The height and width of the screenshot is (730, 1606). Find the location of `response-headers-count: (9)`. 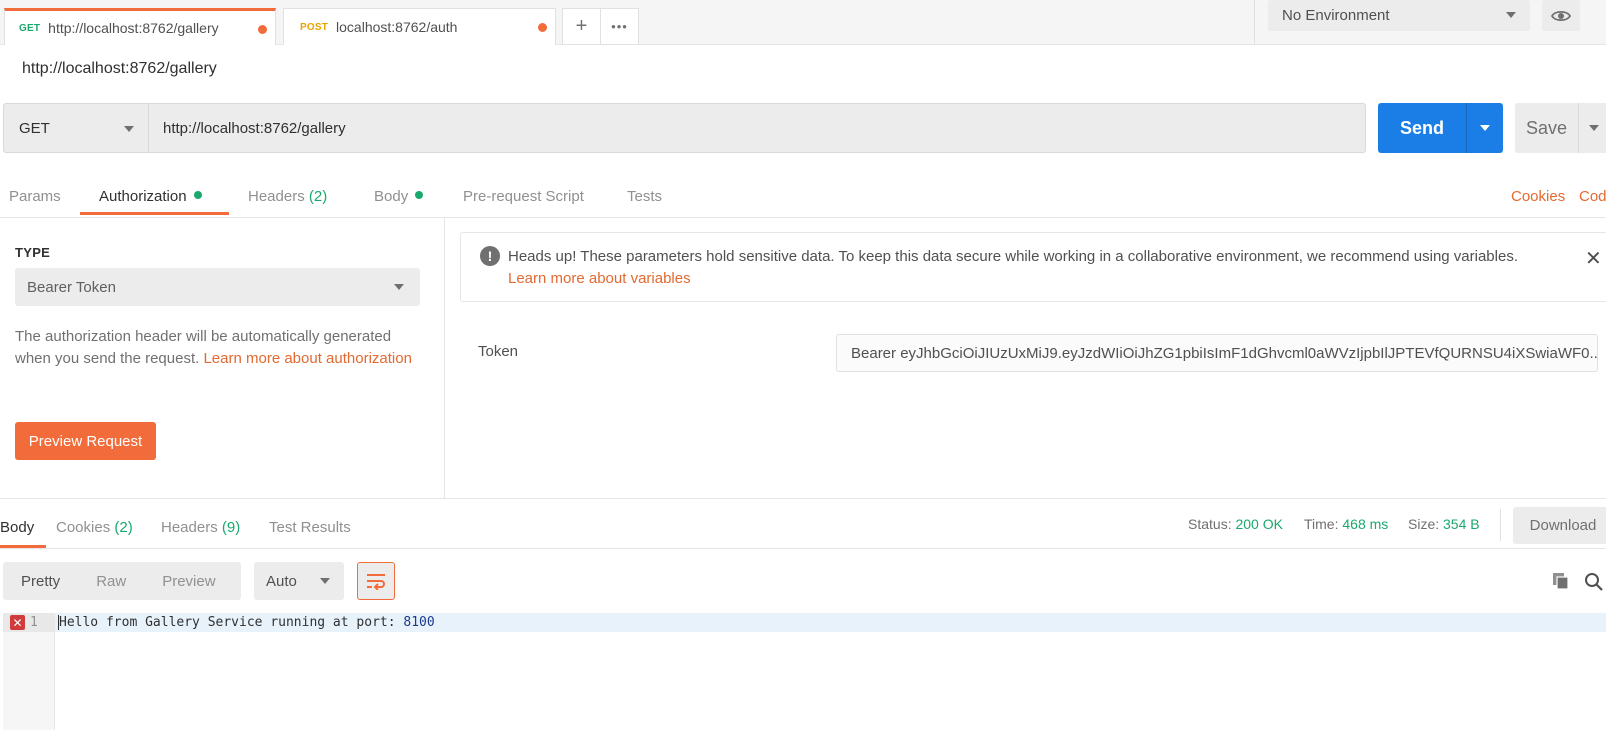

response-headers-count: (9) is located at coordinates (231, 527).